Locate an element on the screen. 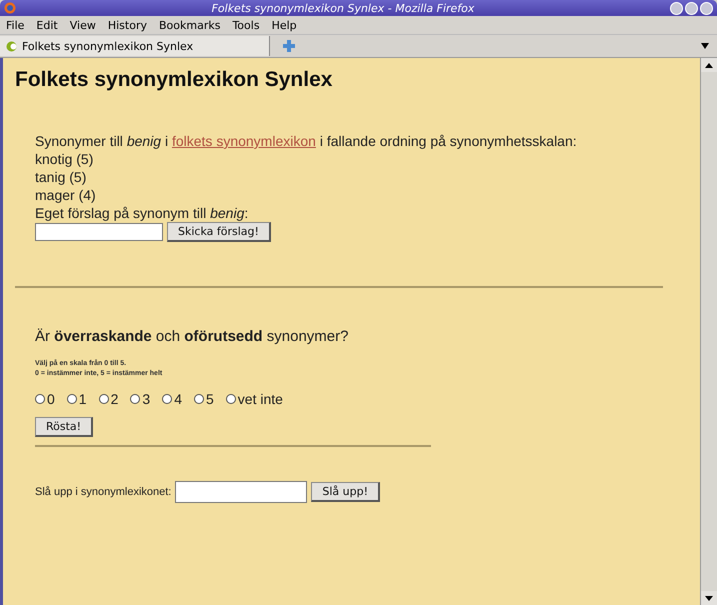  option-label: 0 is located at coordinates (51, 399).